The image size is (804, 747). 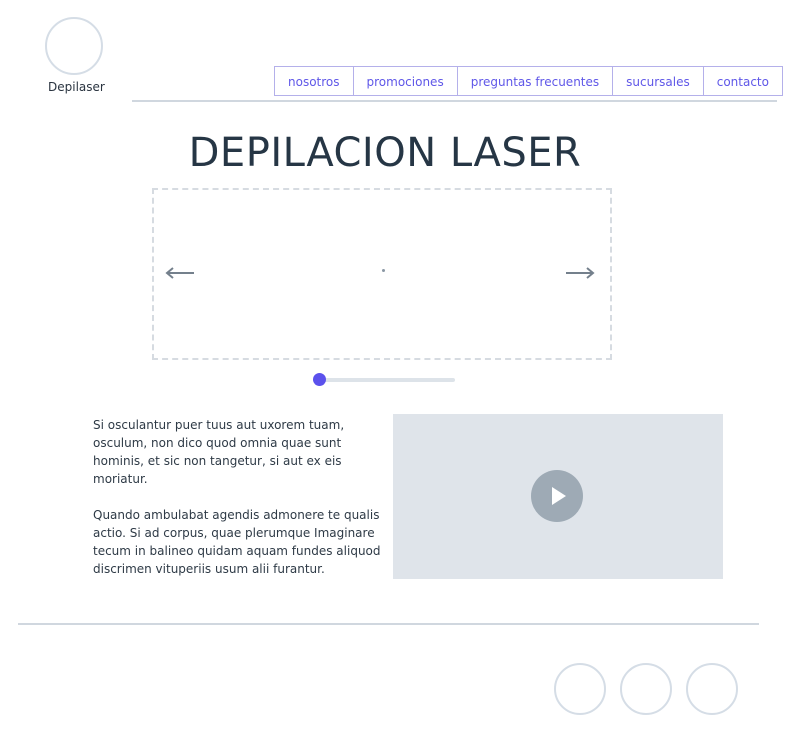 I want to click on nav-item-preguntas-frecuentes: preguntas frecuentes, so click(x=535, y=81).